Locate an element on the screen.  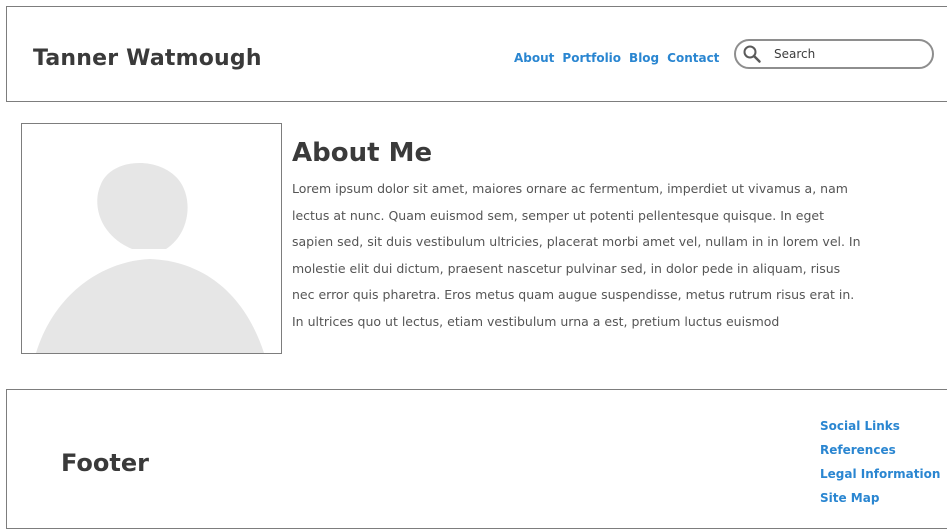
about-heading: About Me is located at coordinates (362, 153).